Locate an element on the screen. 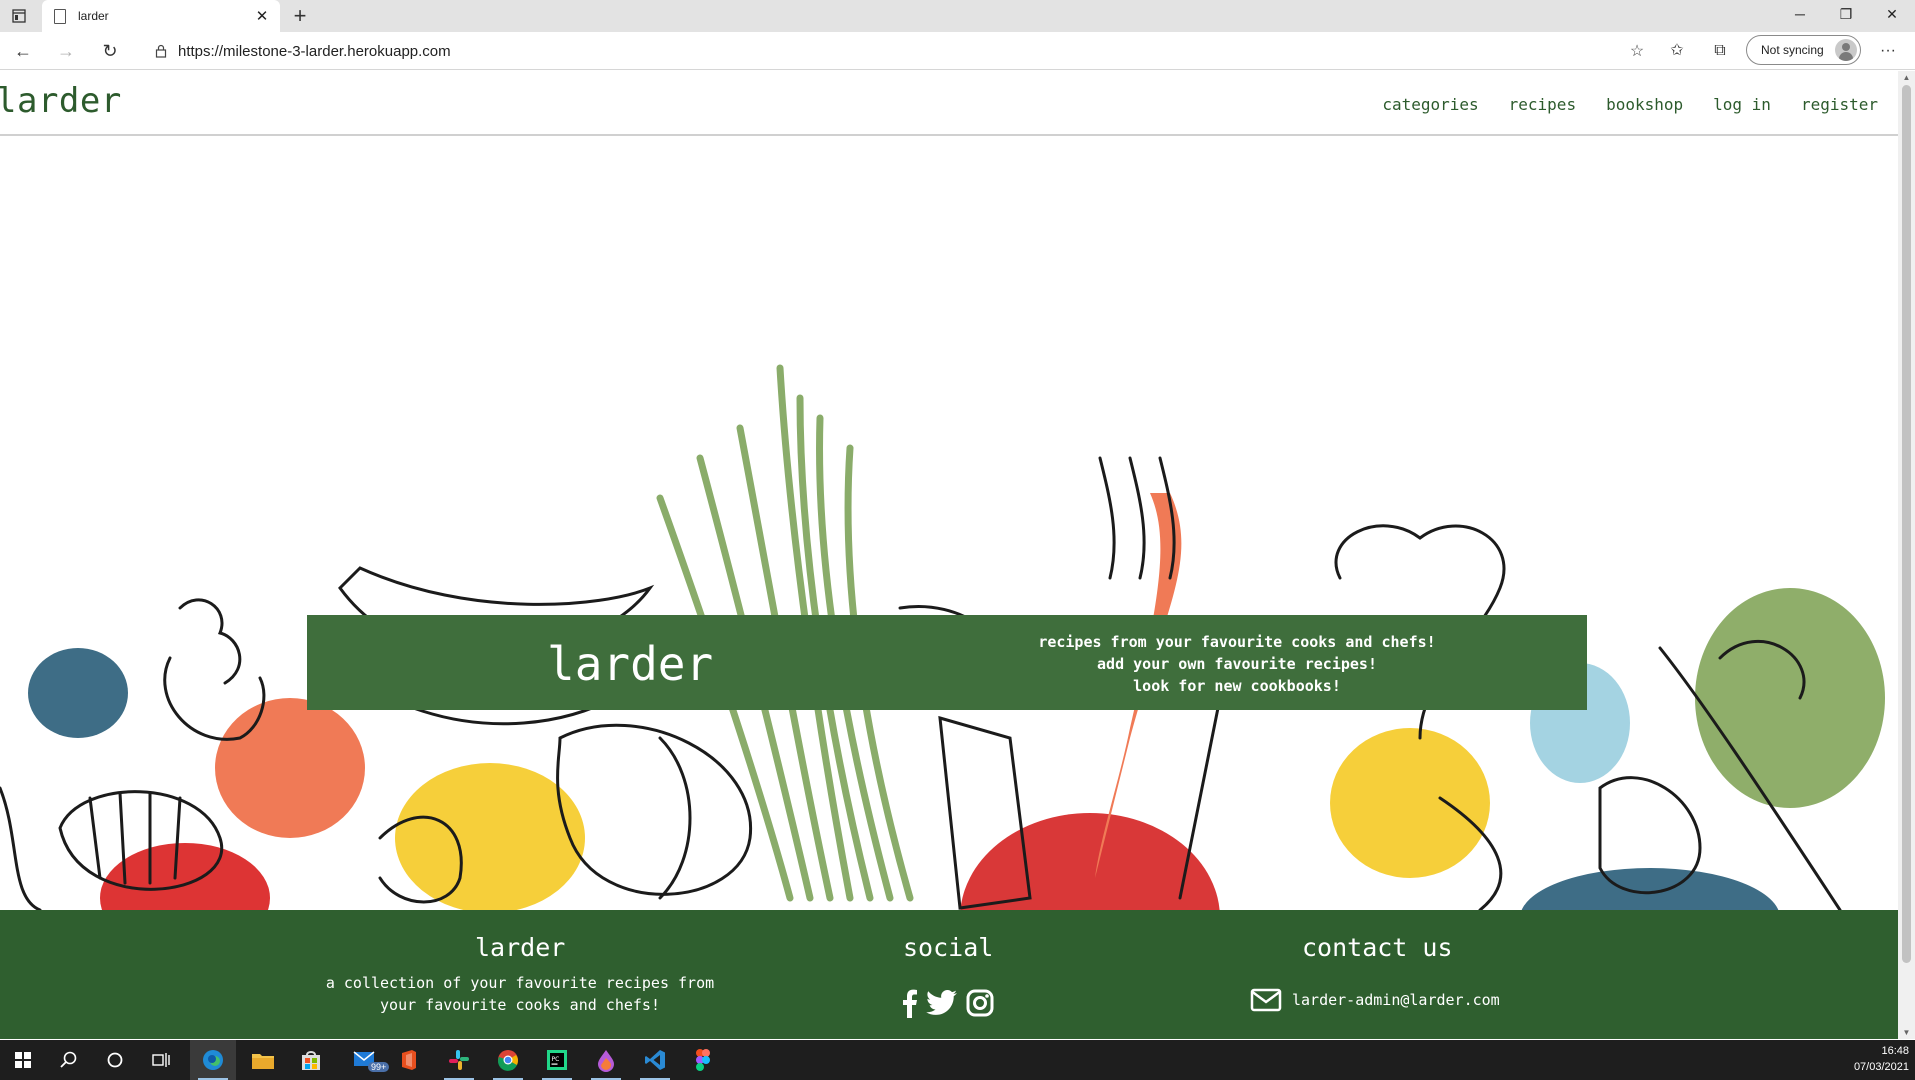  avatar-icon is located at coordinates (1846, 50).